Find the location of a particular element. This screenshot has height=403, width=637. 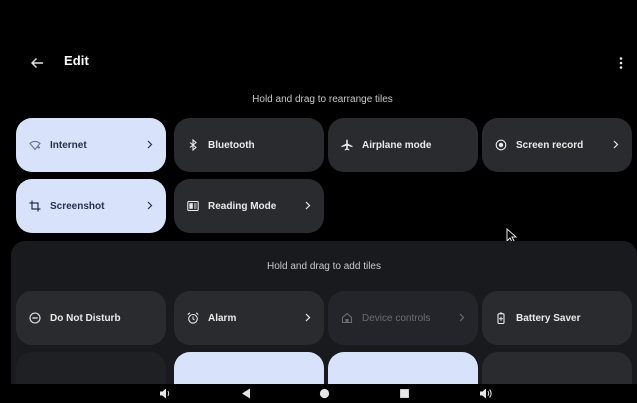

tile-label: Internet is located at coordinates (68, 145).